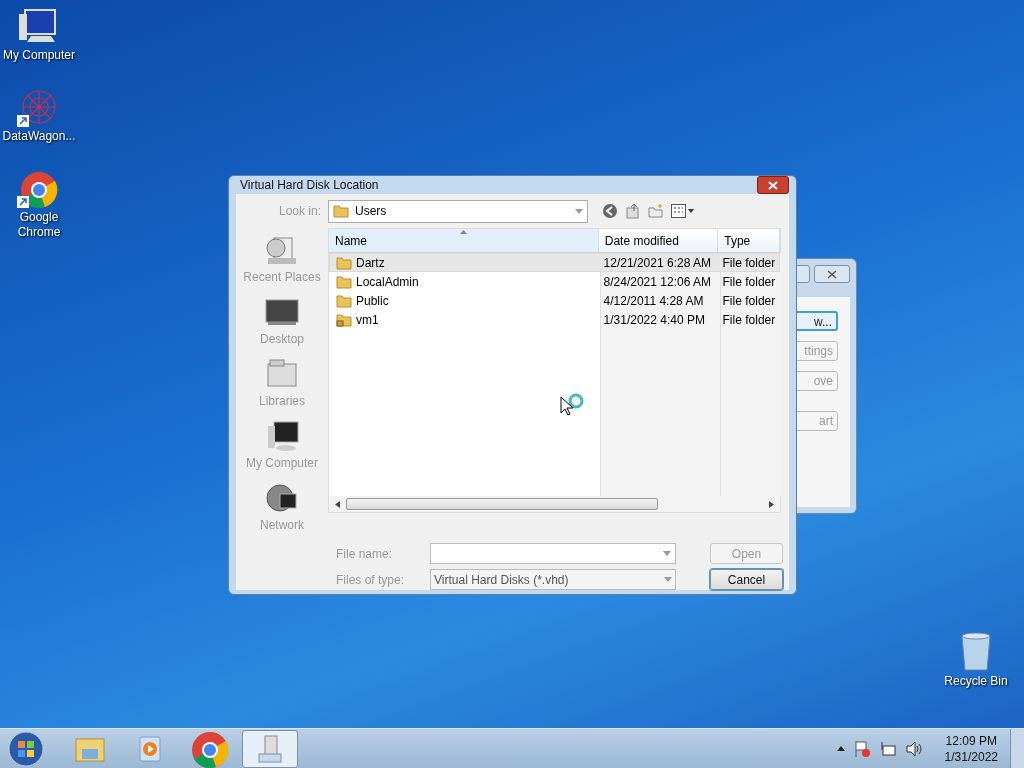 Image resolution: width=1024 pixels, height=768 pixels. Describe the element at coordinates (371, 580) in the screenshot. I see `files-of-type-label: Files of type:` at that location.